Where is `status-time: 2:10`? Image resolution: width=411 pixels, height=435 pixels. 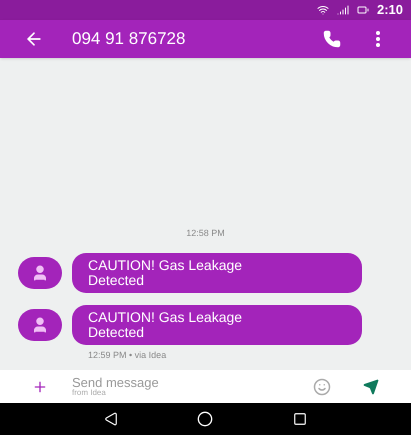
status-time: 2:10 is located at coordinates (389, 10).